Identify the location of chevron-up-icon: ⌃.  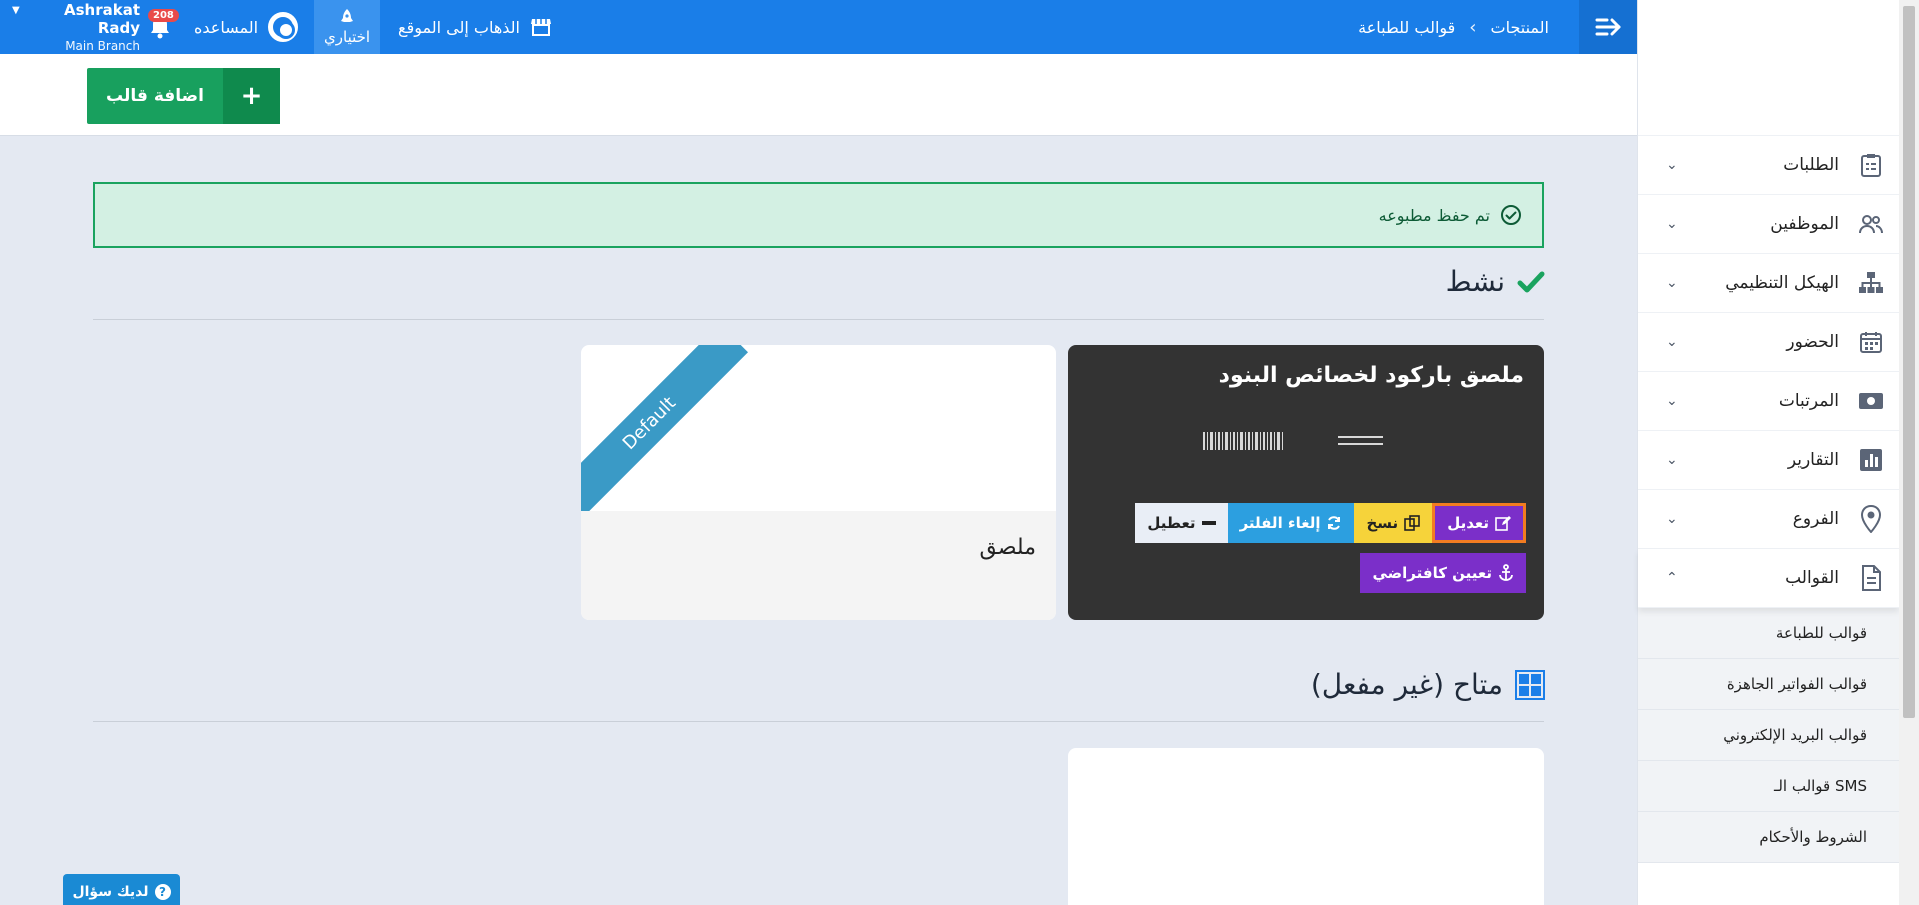
(1672, 578).